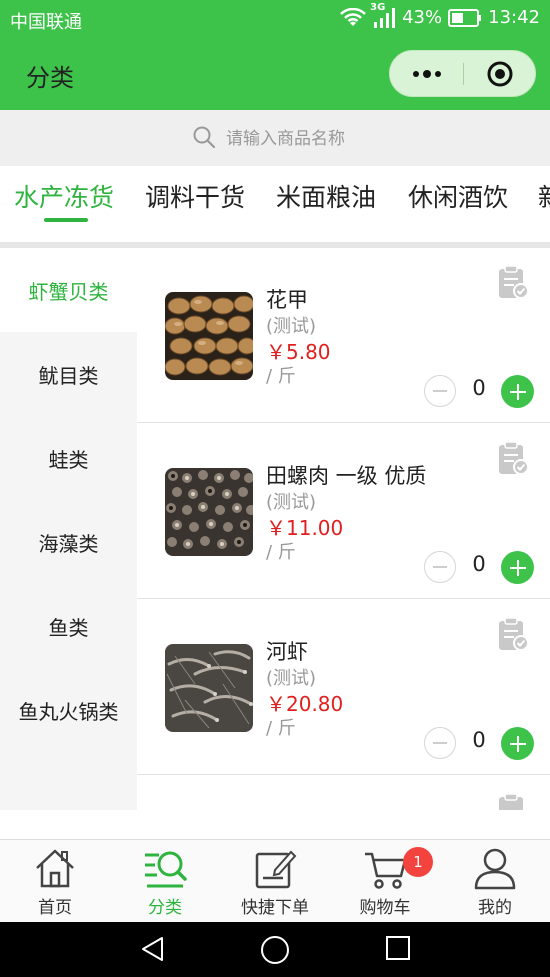  Describe the element at coordinates (66, 220) in the screenshot. I see `active-tab-indicator` at that location.